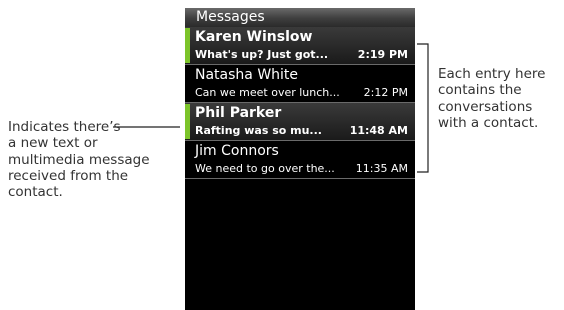  Describe the element at coordinates (492, 74) in the screenshot. I see `right-callout-line: Each entry here` at that location.